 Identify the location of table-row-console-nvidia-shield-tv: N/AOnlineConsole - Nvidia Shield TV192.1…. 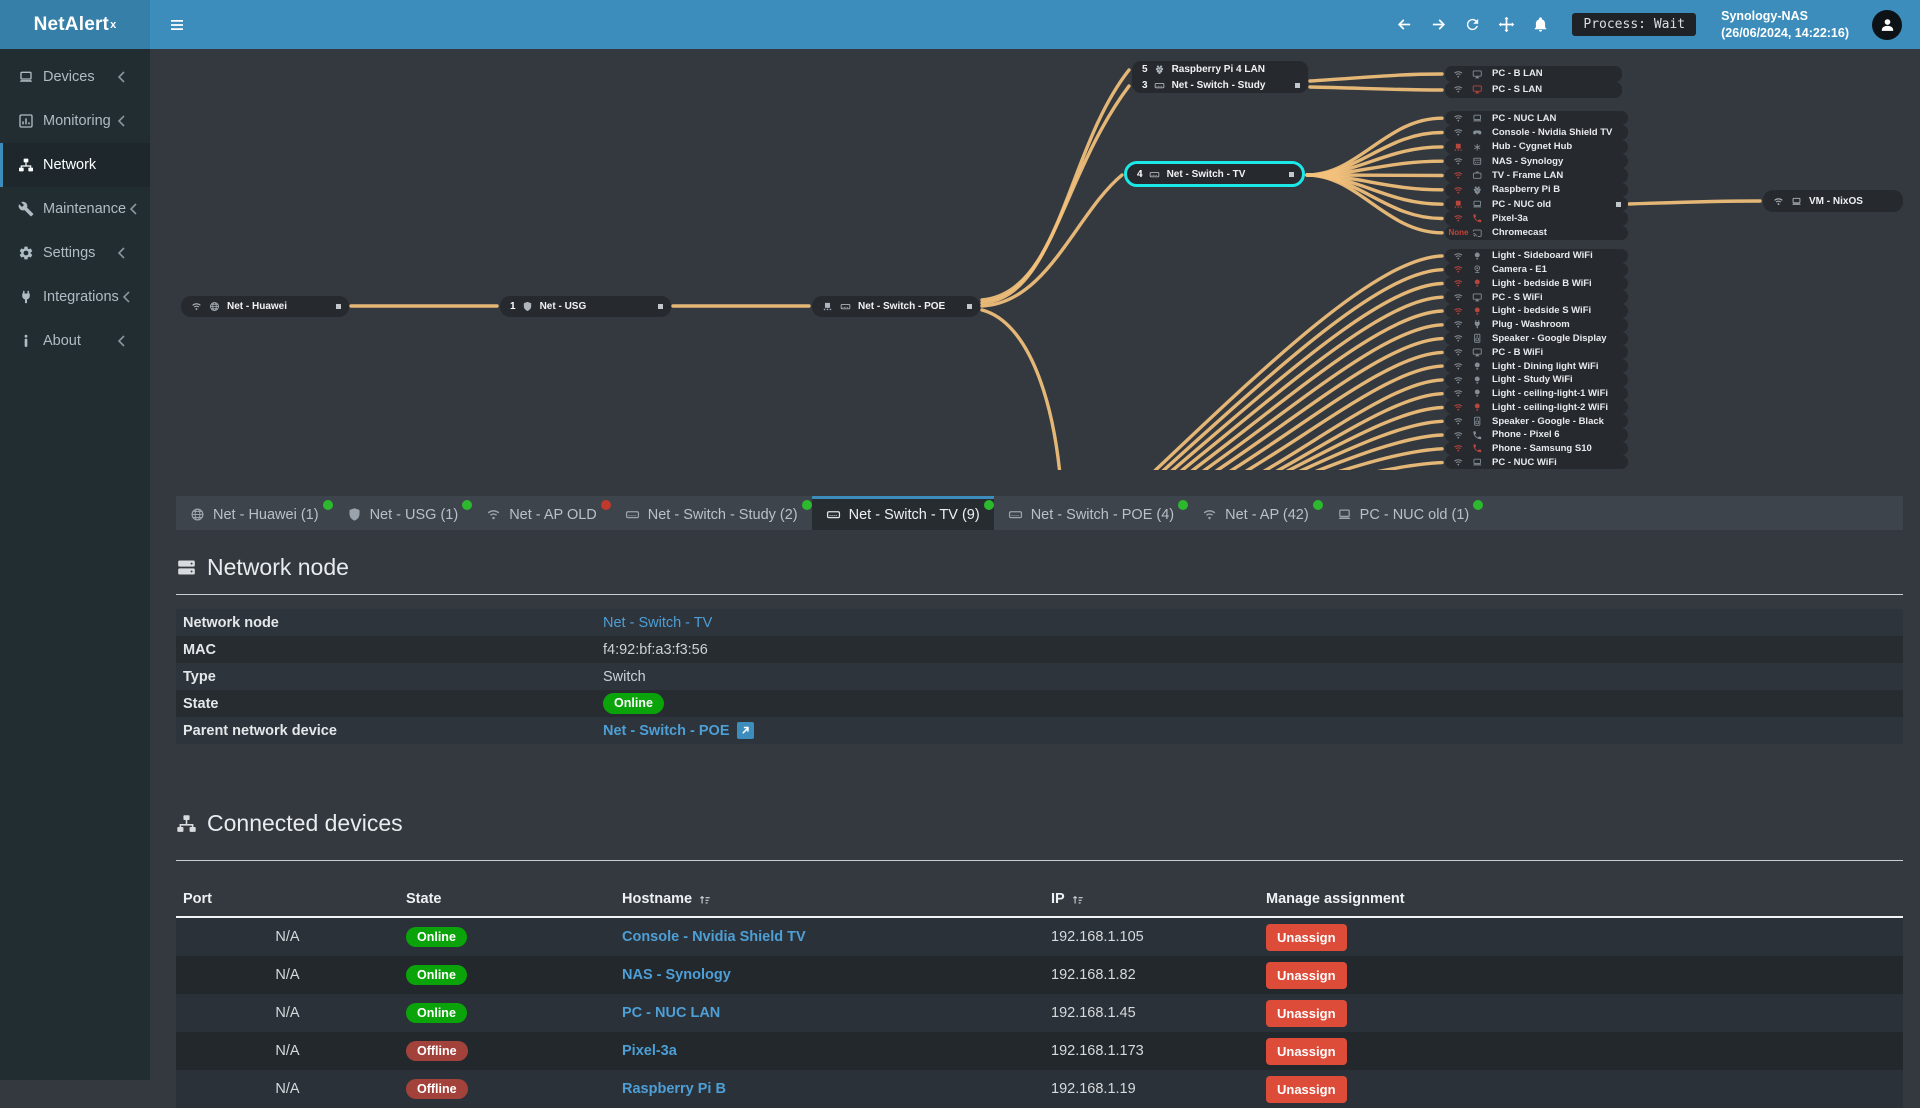
(1039, 937).